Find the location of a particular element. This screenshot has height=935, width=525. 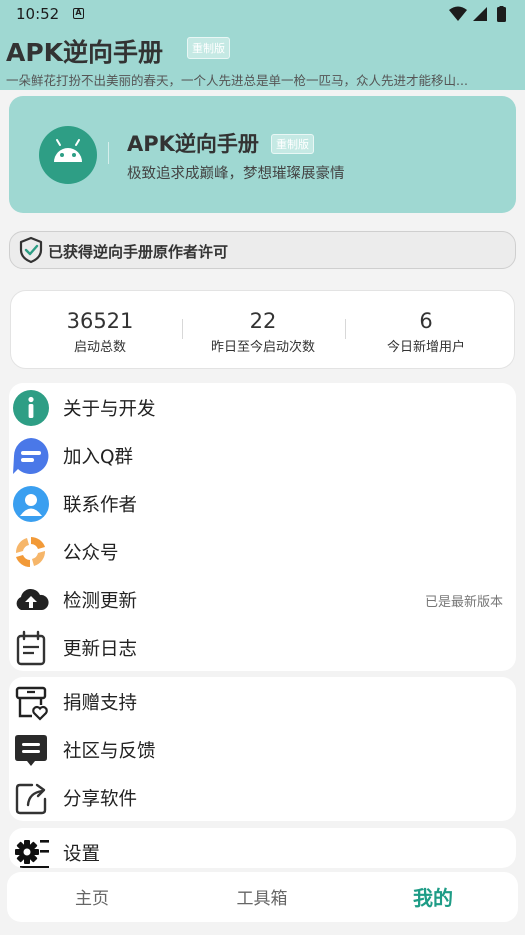

stat-value: 36521 is located at coordinates (100, 321).